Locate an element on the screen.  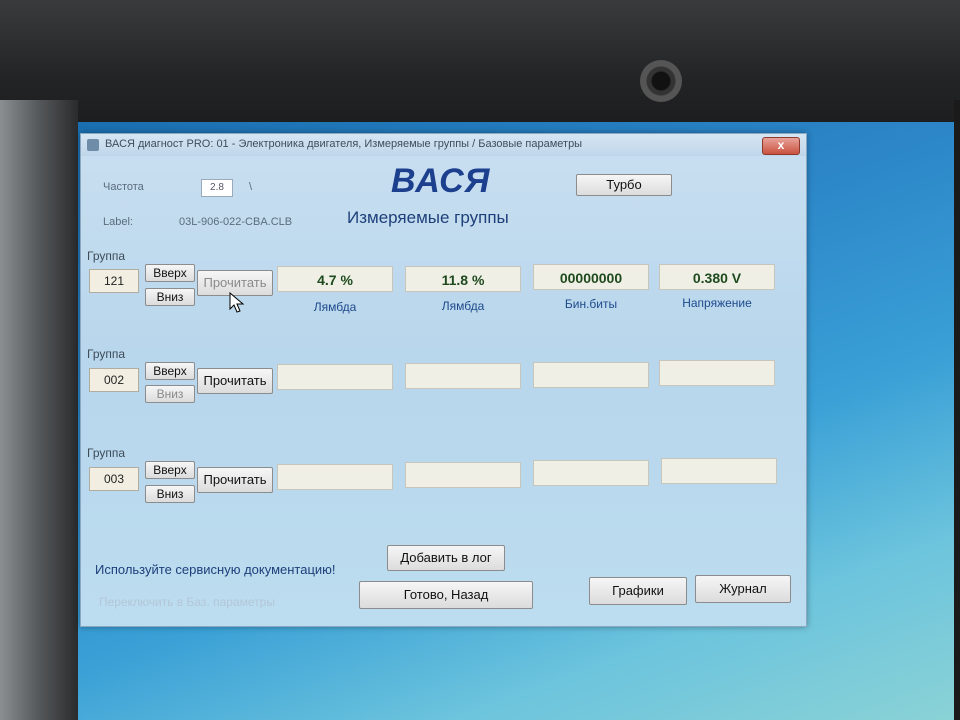
mouse-cursor-icon is located at coordinates (237, 302).